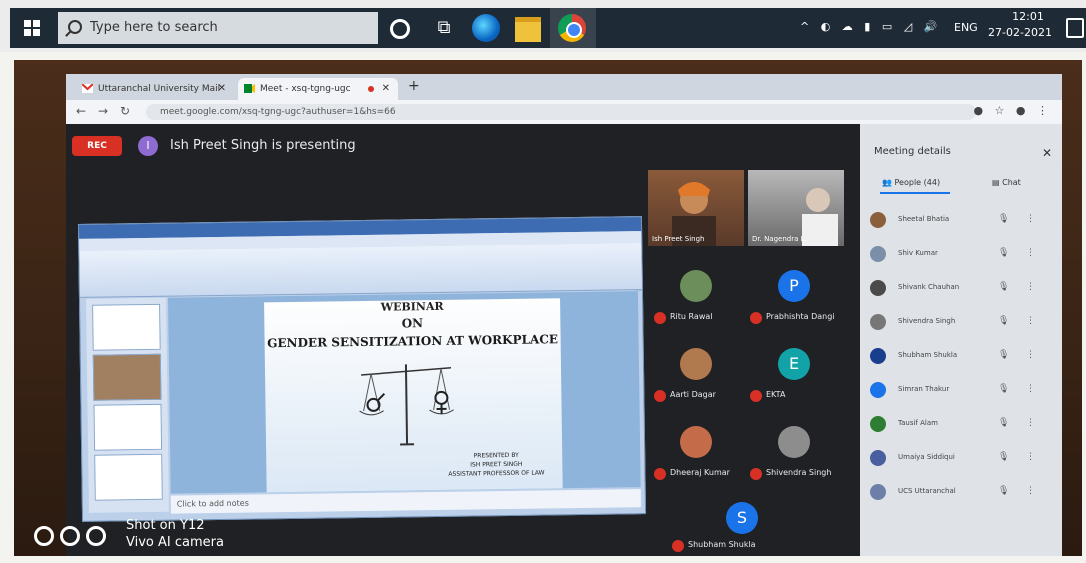 Image resolution: width=1086 pixels, height=563 pixels. I want to click on recording-dot-icon, so click(371, 89).